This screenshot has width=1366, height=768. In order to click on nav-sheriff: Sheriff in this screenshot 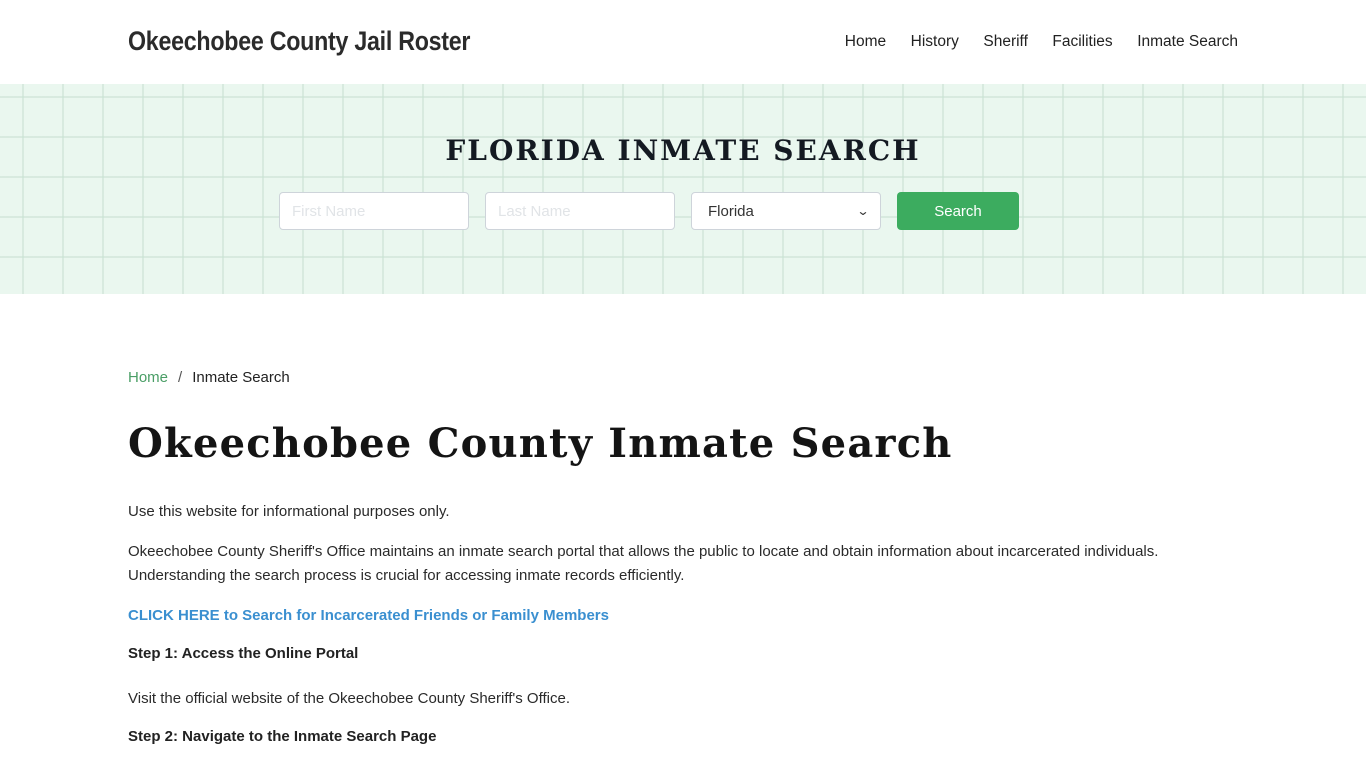, I will do `click(1005, 42)`.